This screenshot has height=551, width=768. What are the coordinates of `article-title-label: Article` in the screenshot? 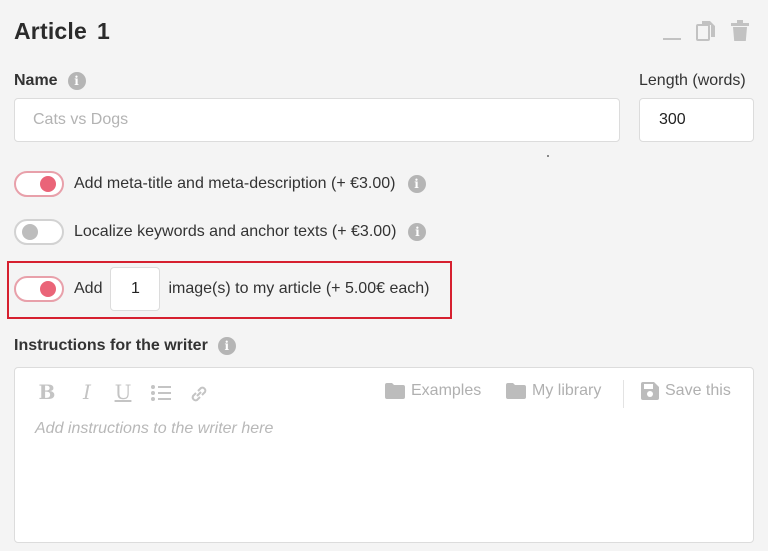 It's located at (50, 31).